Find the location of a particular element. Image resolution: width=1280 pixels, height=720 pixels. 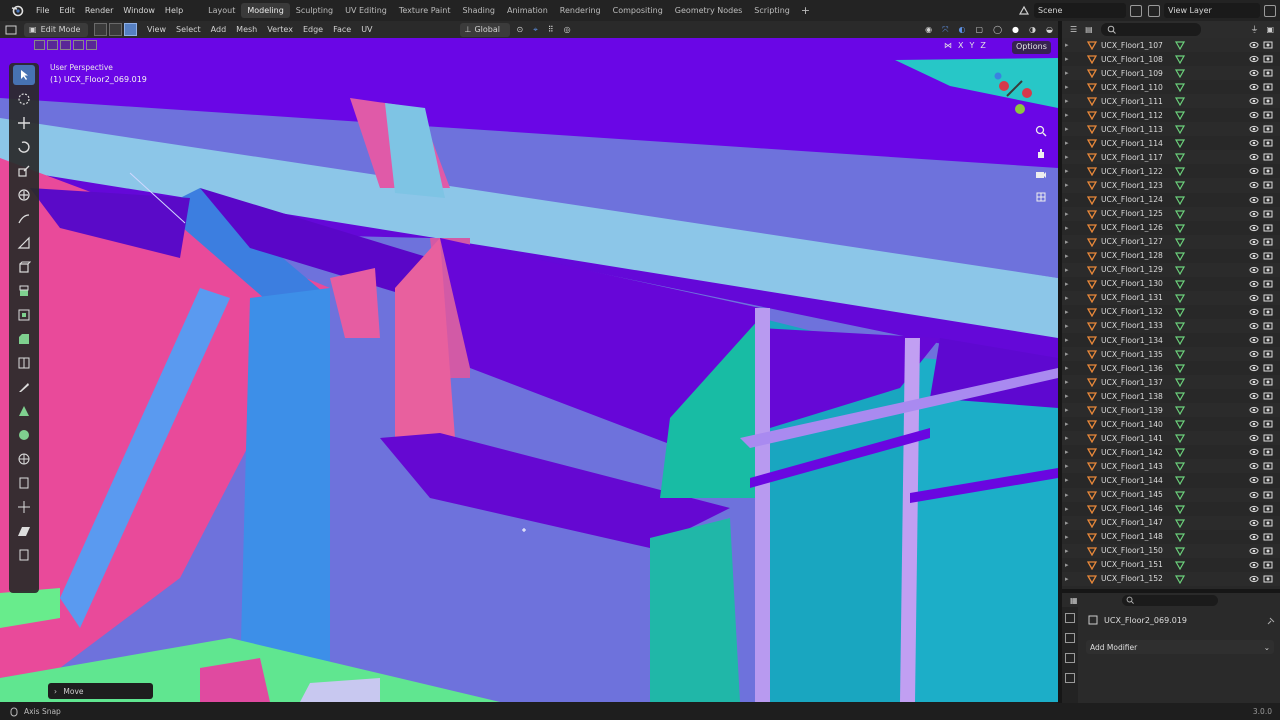

tab-compositing: Compositing is located at coordinates (638, 10).